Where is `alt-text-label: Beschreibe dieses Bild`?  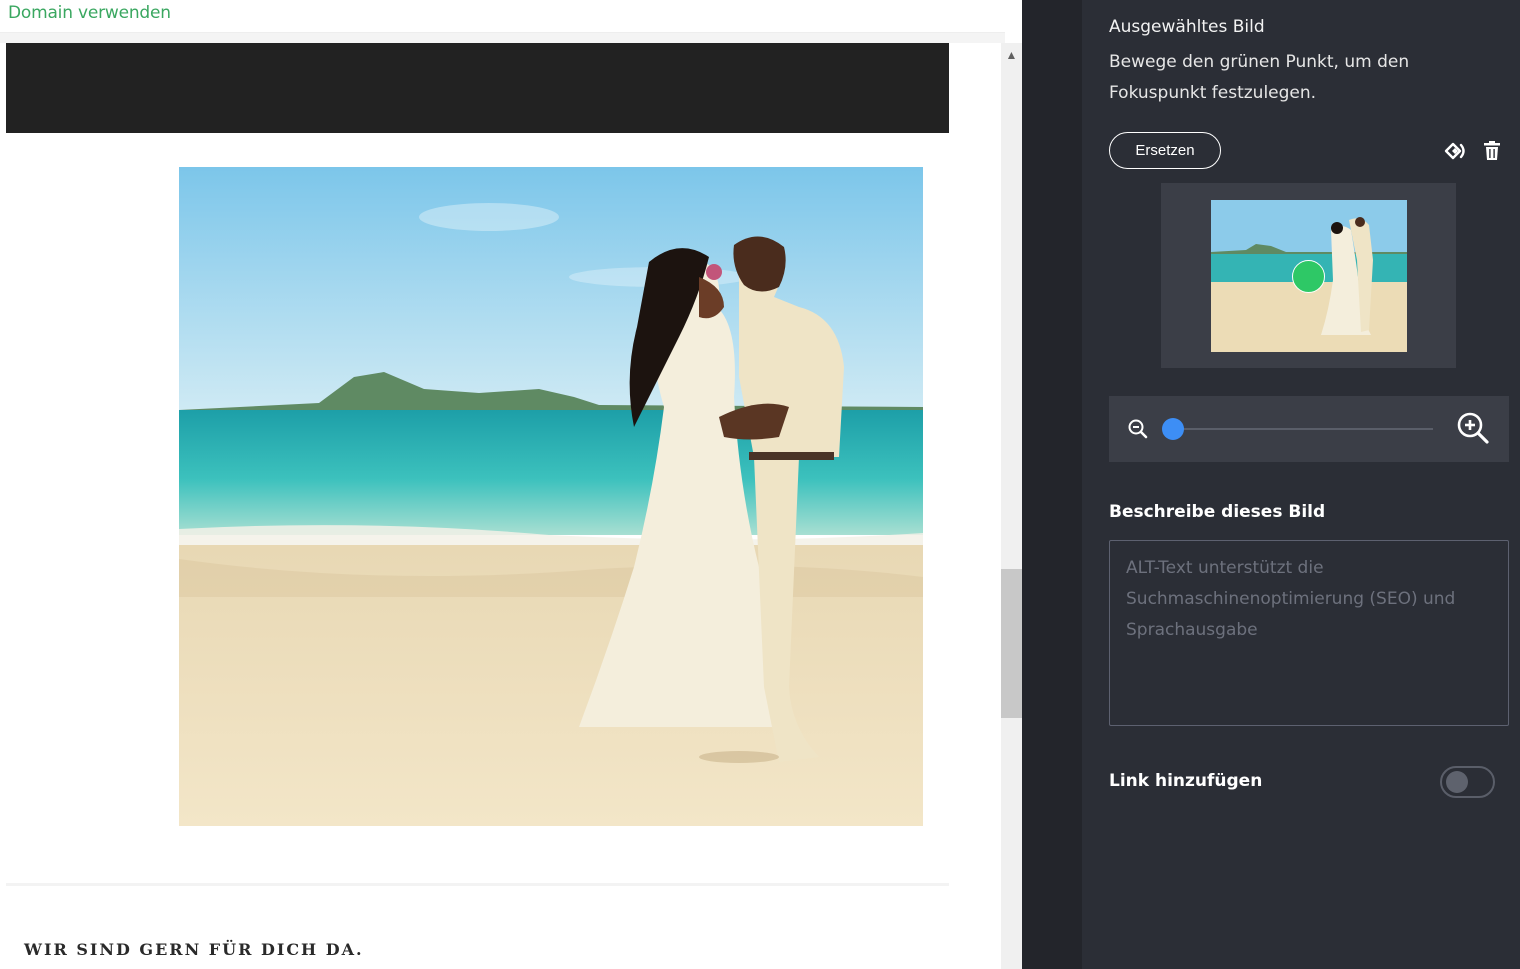 alt-text-label: Beschreibe dieses Bild is located at coordinates (1217, 512).